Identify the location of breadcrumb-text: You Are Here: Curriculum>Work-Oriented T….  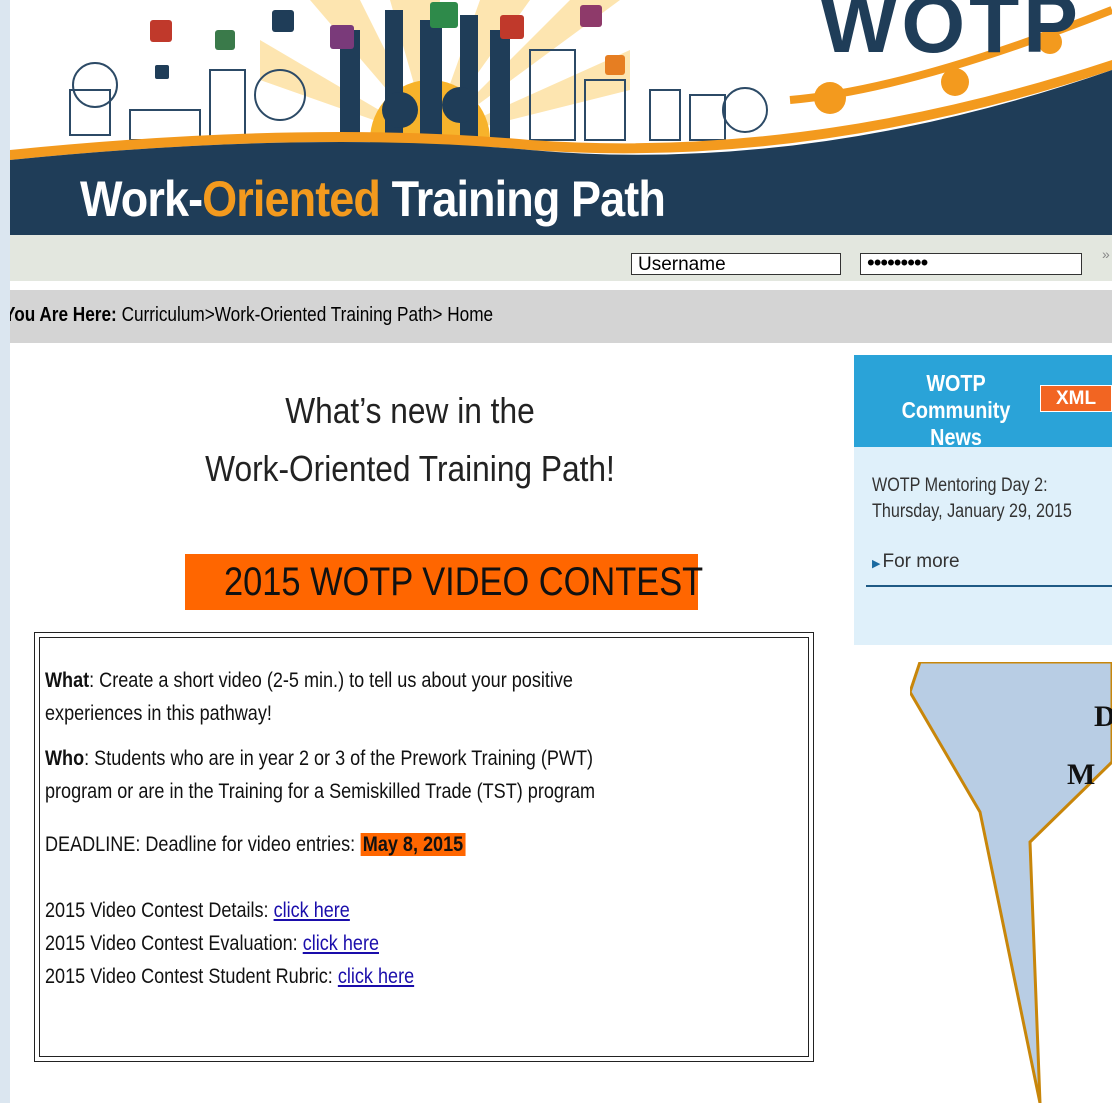
(251, 315).